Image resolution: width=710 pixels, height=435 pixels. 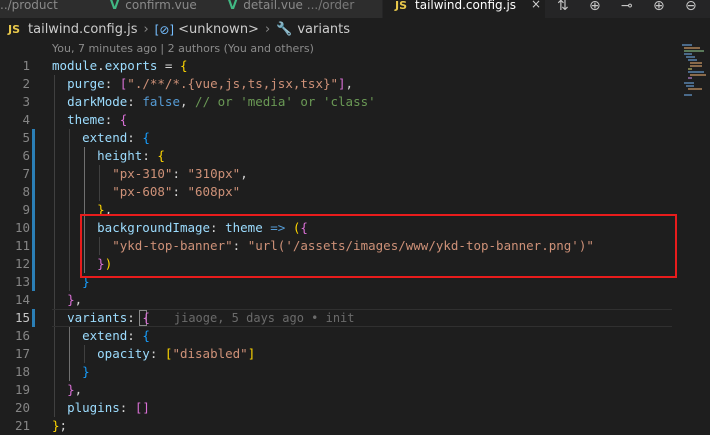 I want to click on scrollbar, so click(x=708, y=238).